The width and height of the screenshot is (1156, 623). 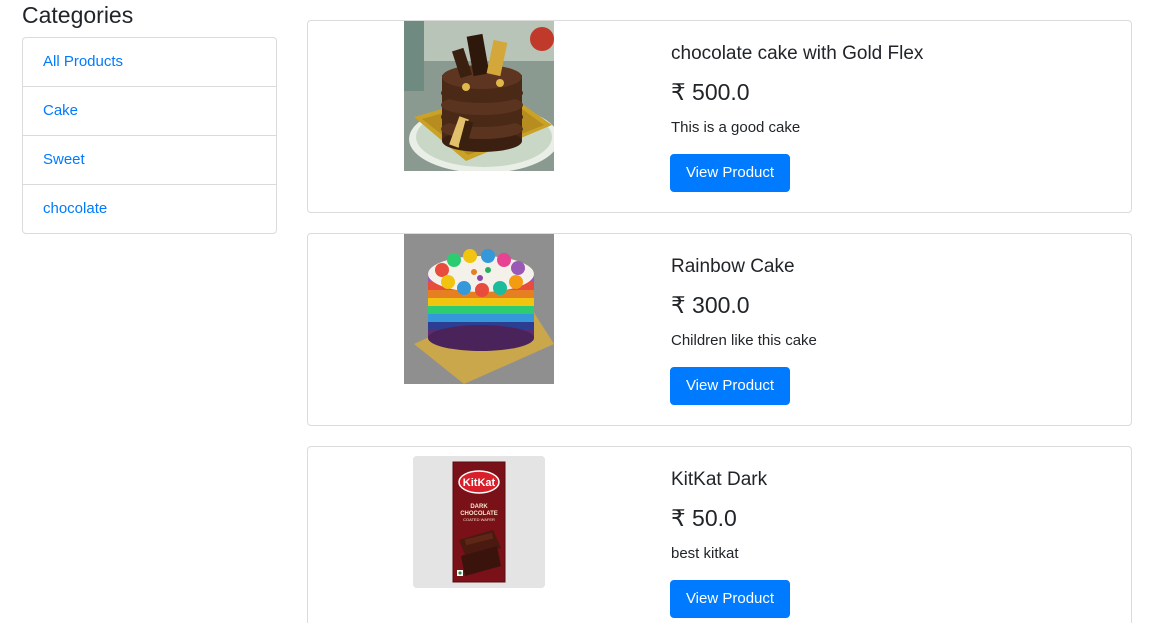 What do you see at coordinates (719, 479) in the screenshot?
I see `product-name: KitKat Dark` at bounding box center [719, 479].